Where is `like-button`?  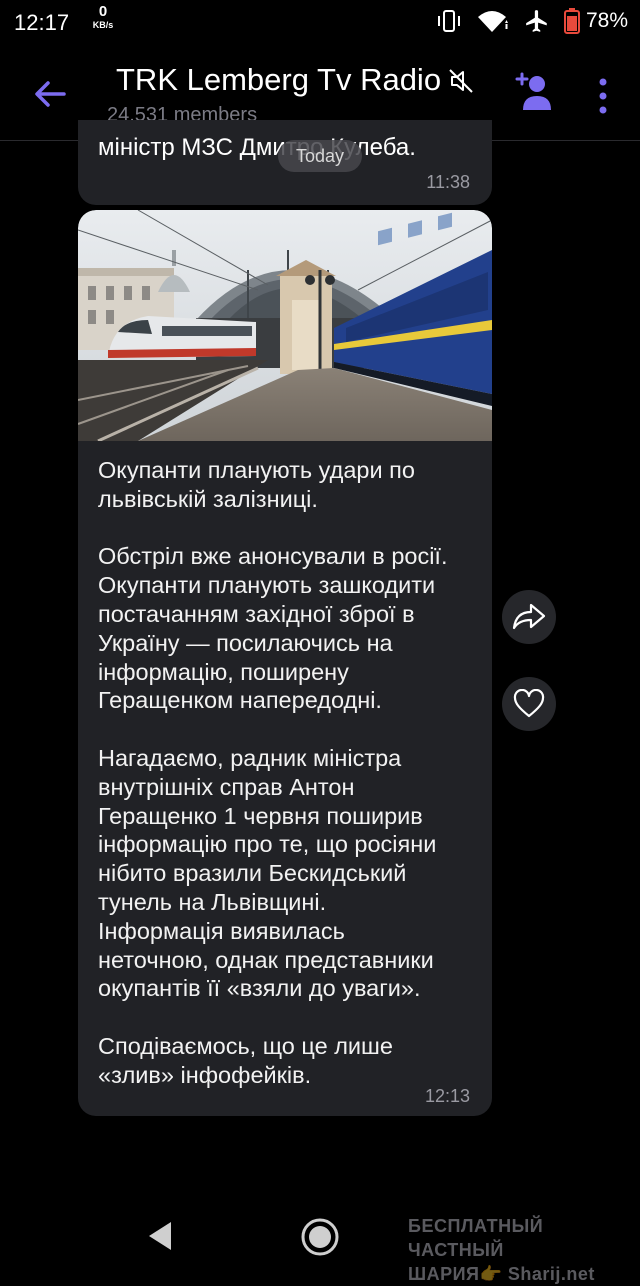
like-button is located at coordinates (529, 704).